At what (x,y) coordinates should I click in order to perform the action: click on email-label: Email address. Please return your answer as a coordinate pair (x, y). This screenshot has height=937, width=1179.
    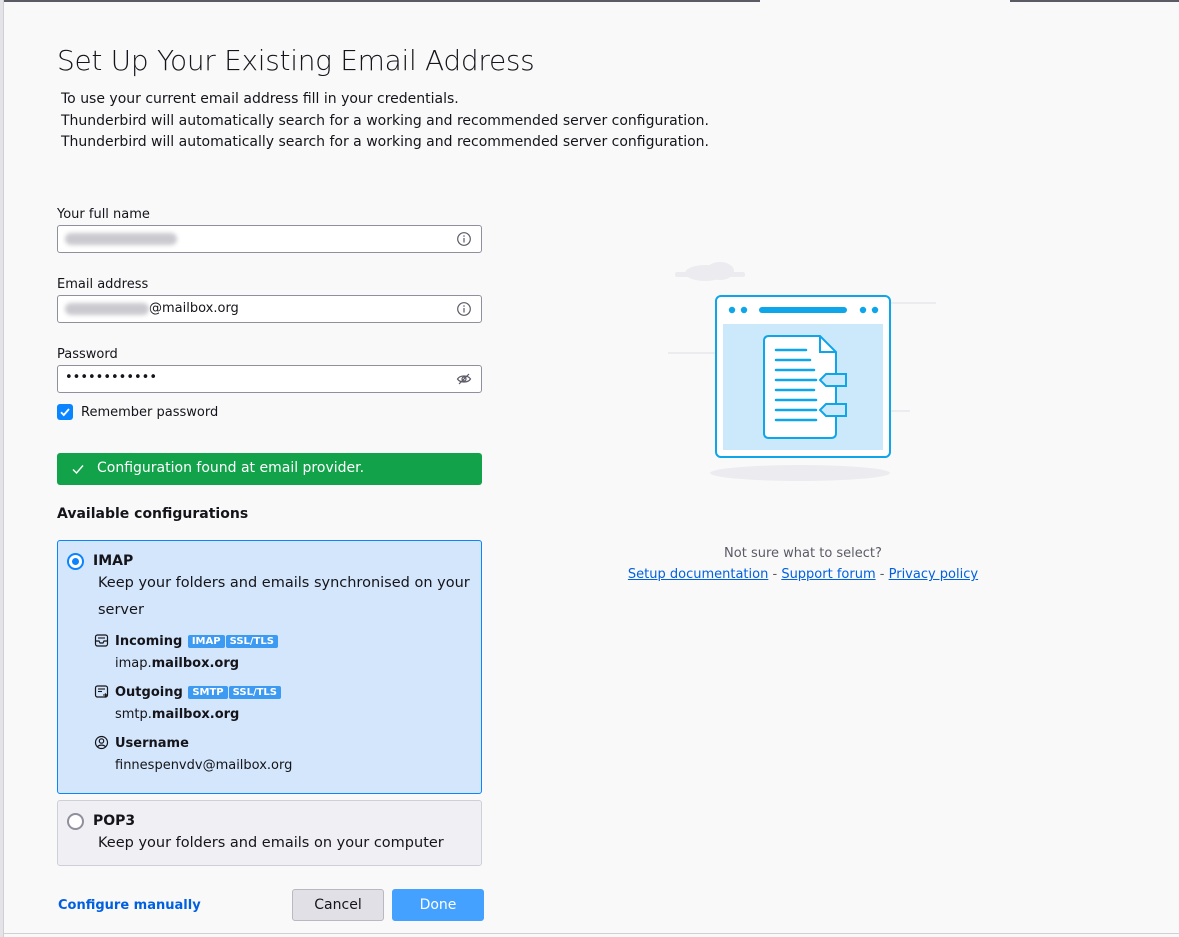
    Looking at the image, I should click on (103, 284).